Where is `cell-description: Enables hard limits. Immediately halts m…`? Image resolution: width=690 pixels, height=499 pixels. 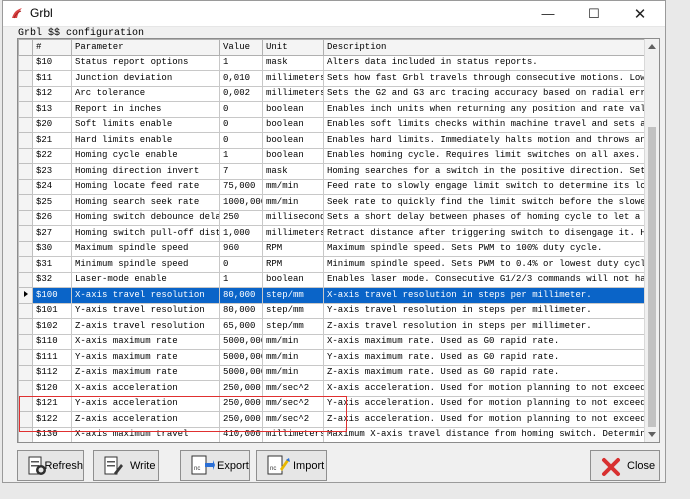
cell-description: Enables hard limits. Immediately halts m… is located at coordinates (485, 140).